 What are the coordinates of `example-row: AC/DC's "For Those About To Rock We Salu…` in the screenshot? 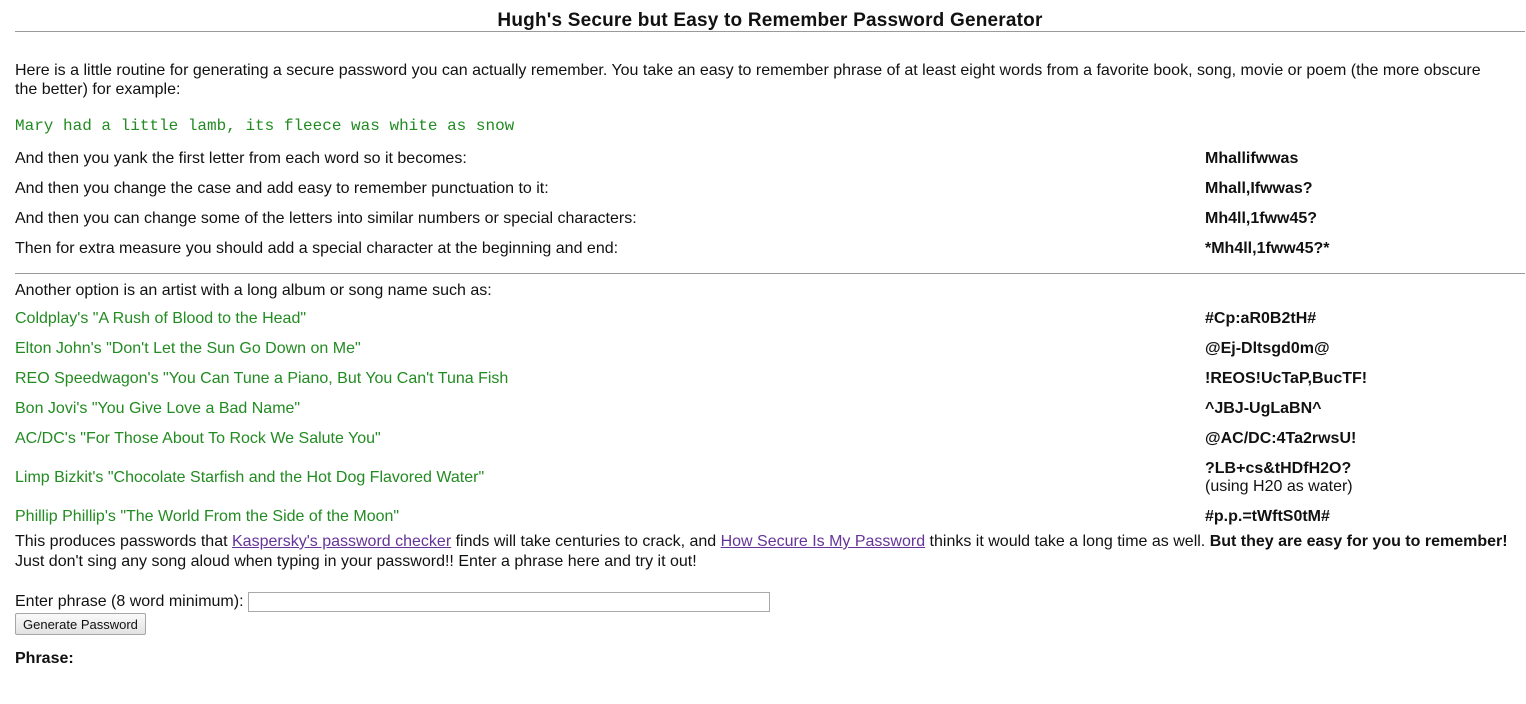 It's located at (770, 439).